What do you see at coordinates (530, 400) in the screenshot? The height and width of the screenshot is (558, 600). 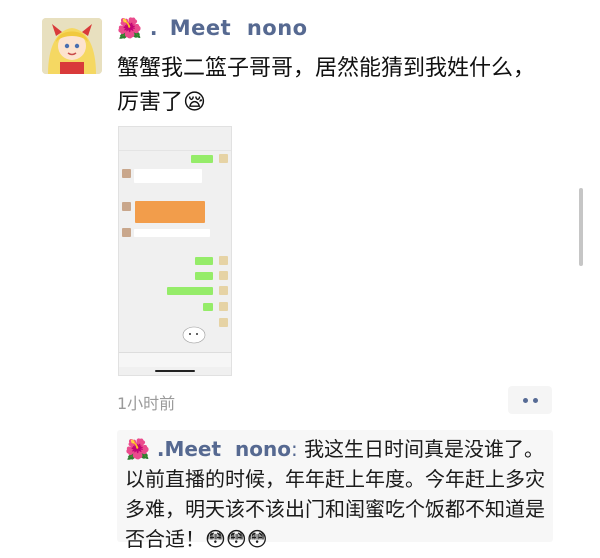 I see `more-dots-icon` at bounding box center [530, 400].